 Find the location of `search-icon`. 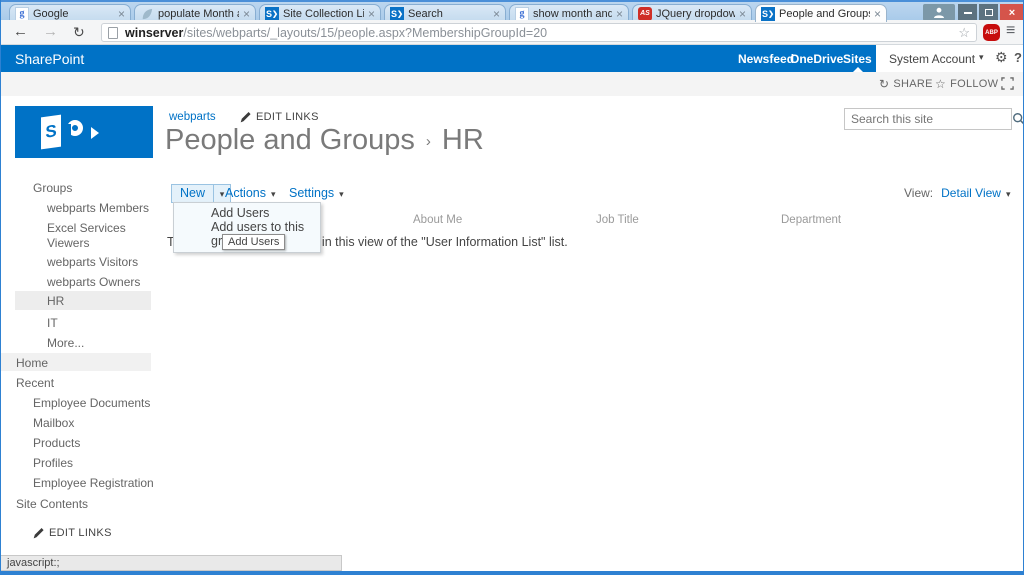

search-icon is located at coordinates (1018, 119).